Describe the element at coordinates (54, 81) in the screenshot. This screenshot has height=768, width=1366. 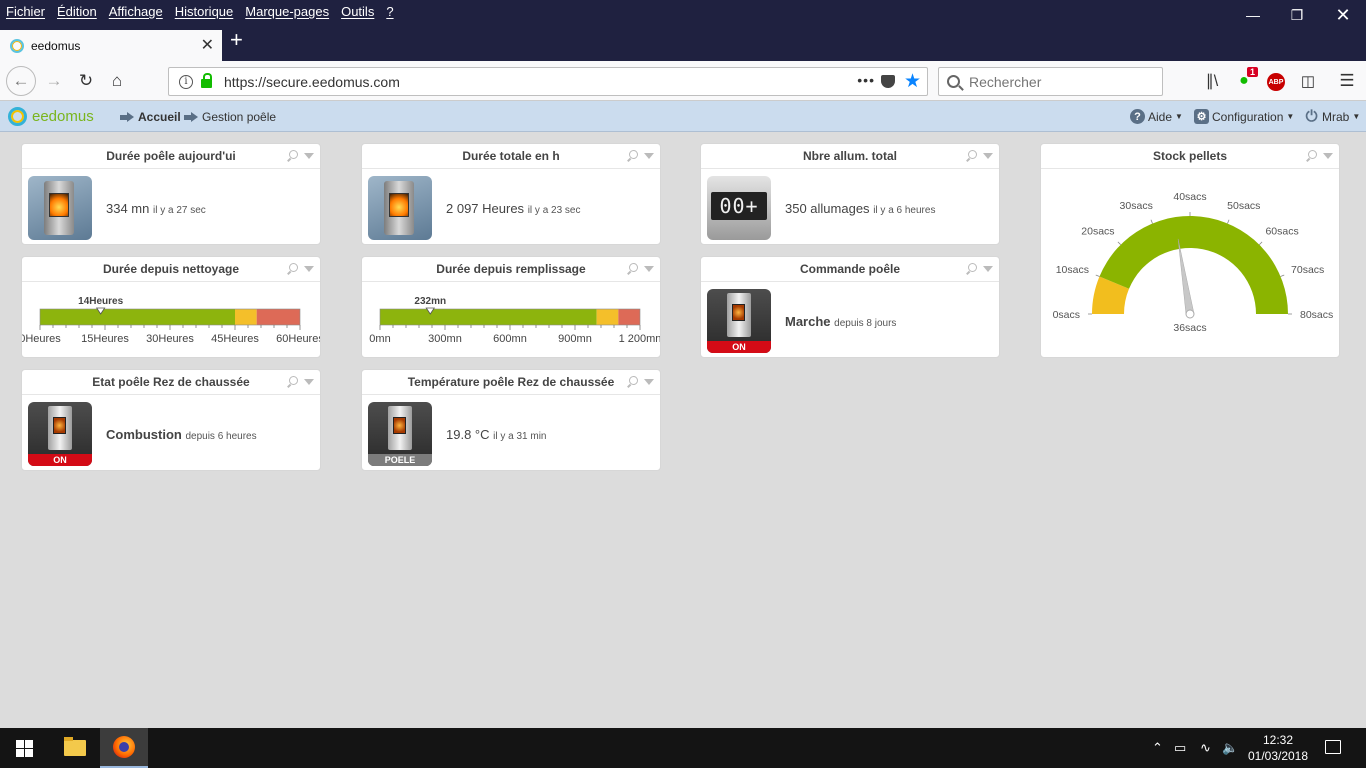
I see `forward-arrow-icon: →` at that location.